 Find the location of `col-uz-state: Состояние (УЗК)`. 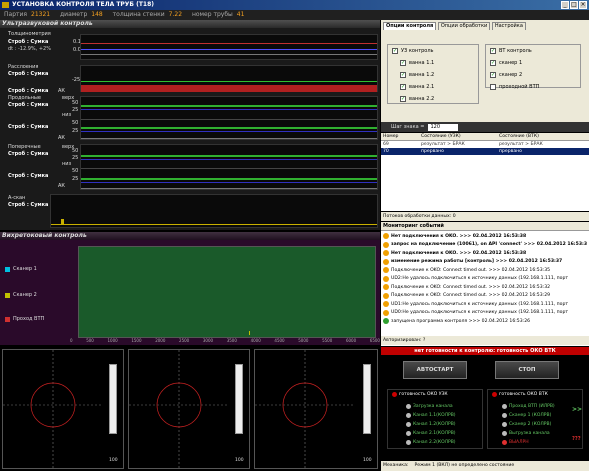

col-uz-state: Состояние (УЗК) is located at coordinates (460, 136).